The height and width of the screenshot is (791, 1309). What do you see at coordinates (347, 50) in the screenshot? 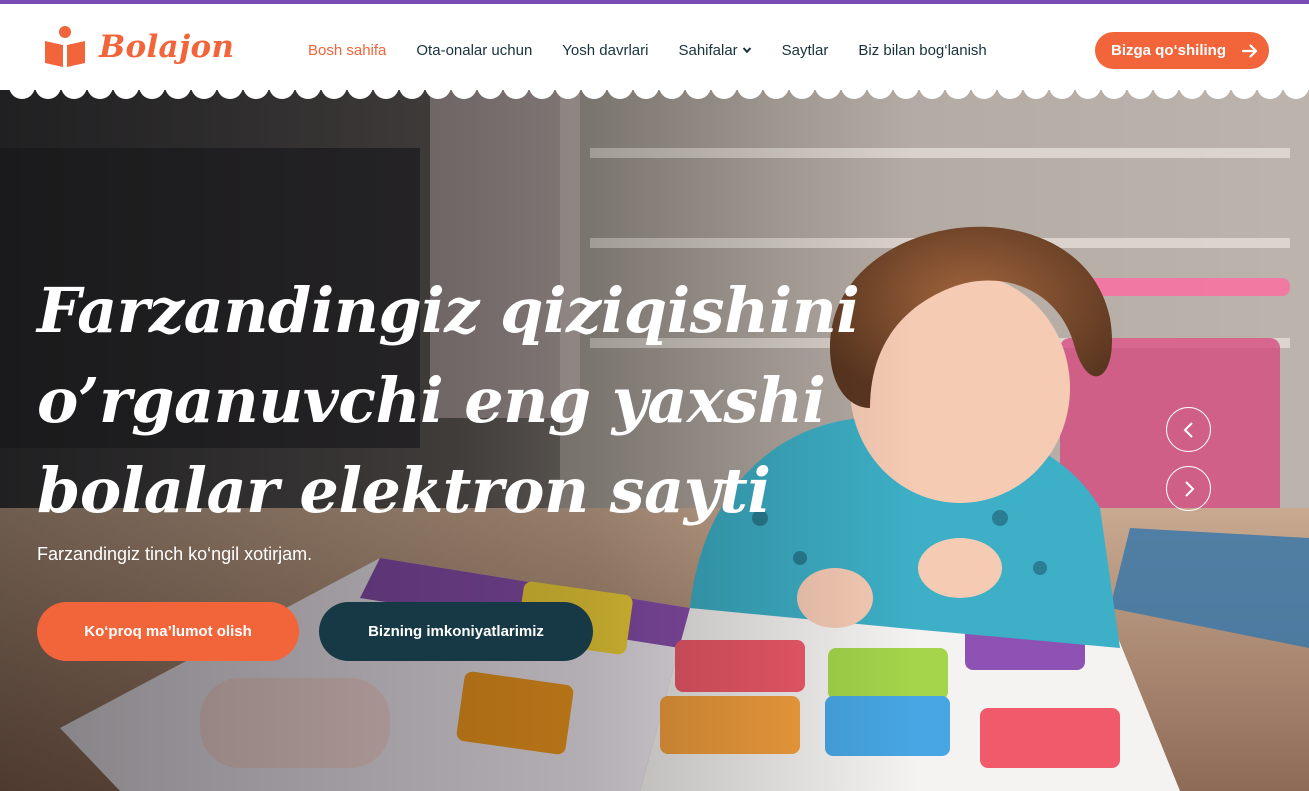
I see `nav-item-home: Bosh sahifa` at bounding box center [347, 50].